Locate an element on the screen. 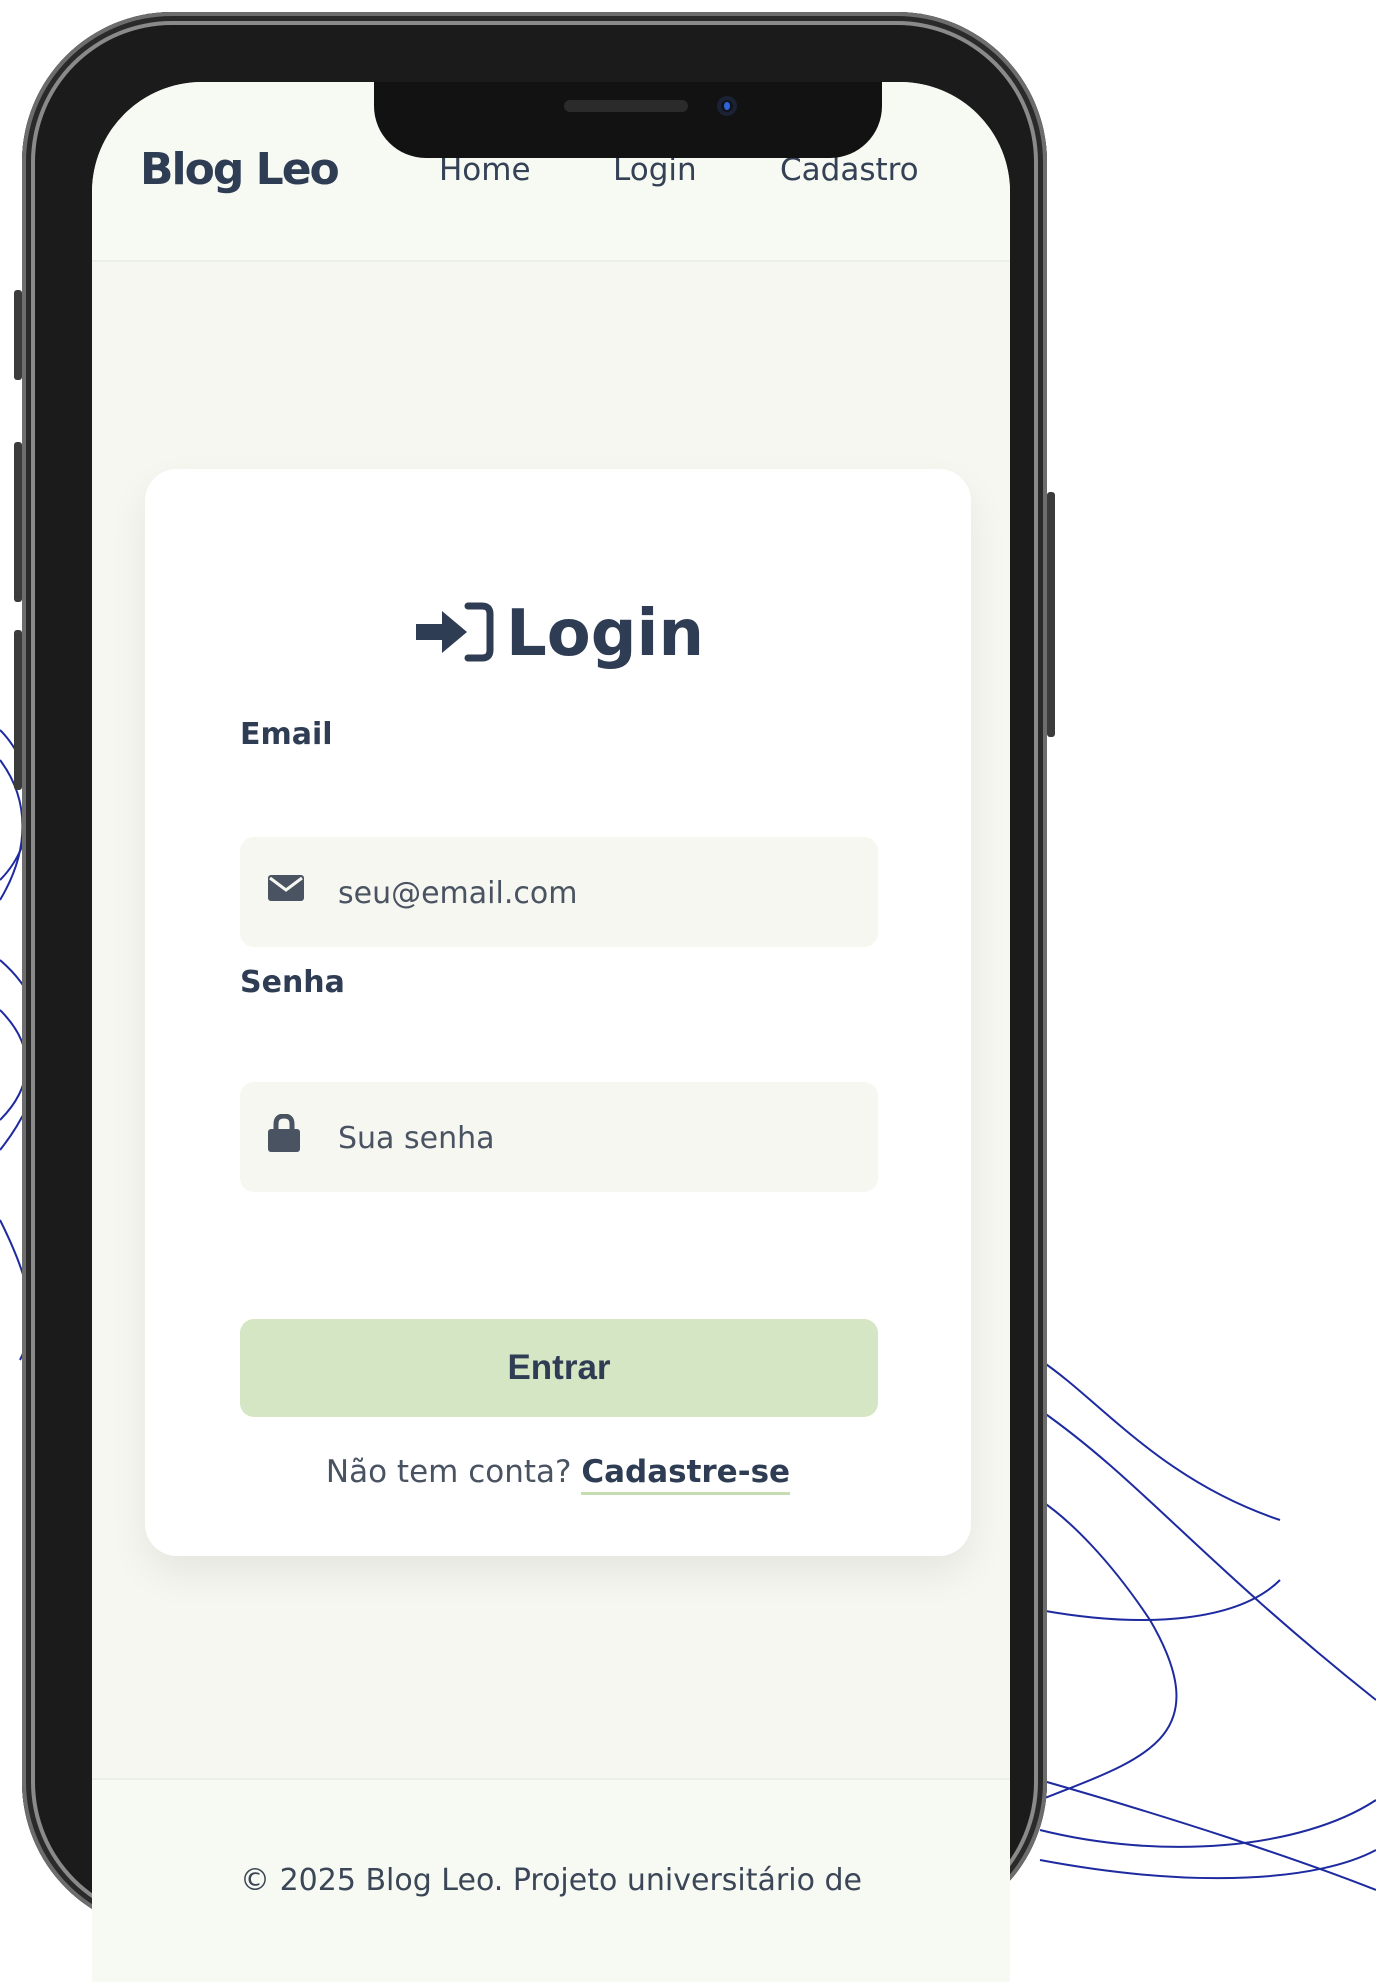 The height and width of the screenshot is (1982, 1376). email-input is located at coordinates (598, 893).